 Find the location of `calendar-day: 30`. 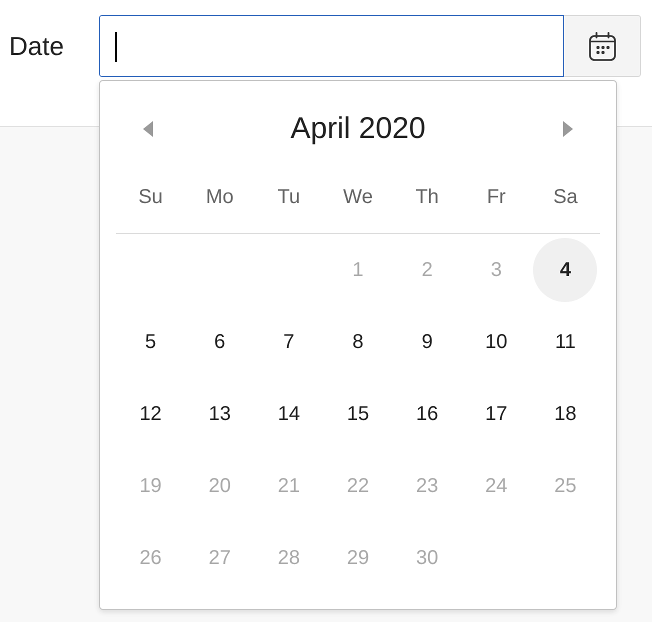

calendar-day: 30 is located at coordinates (427, 558).